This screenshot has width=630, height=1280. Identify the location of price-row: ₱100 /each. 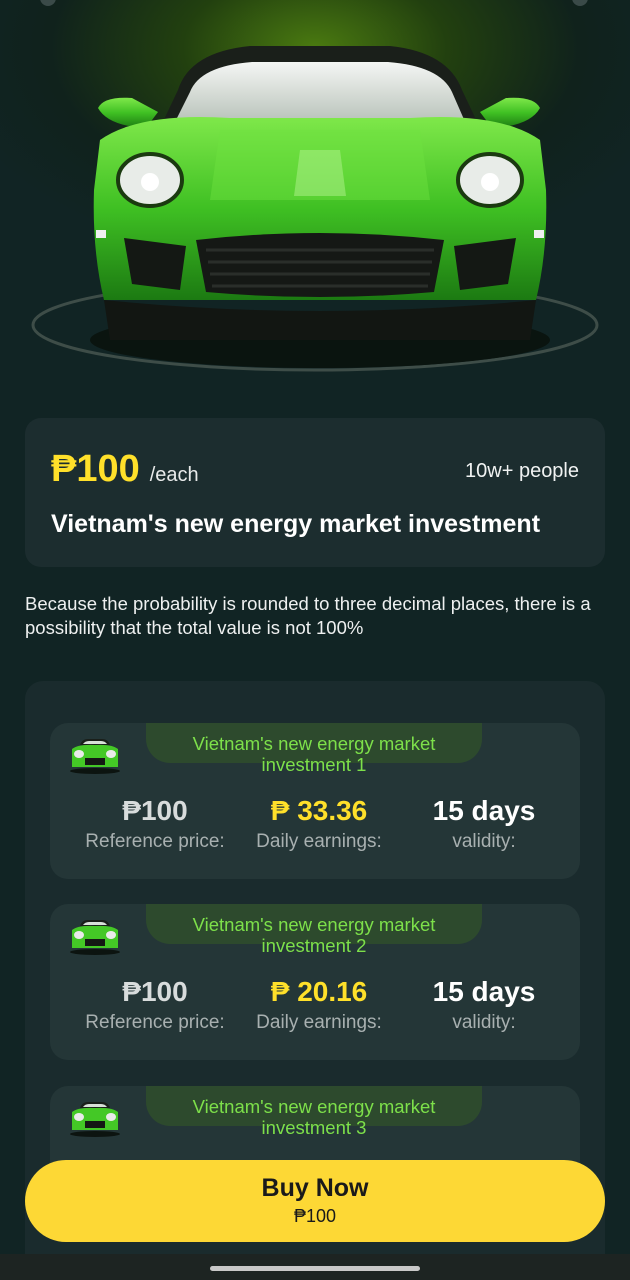
(125, 469).